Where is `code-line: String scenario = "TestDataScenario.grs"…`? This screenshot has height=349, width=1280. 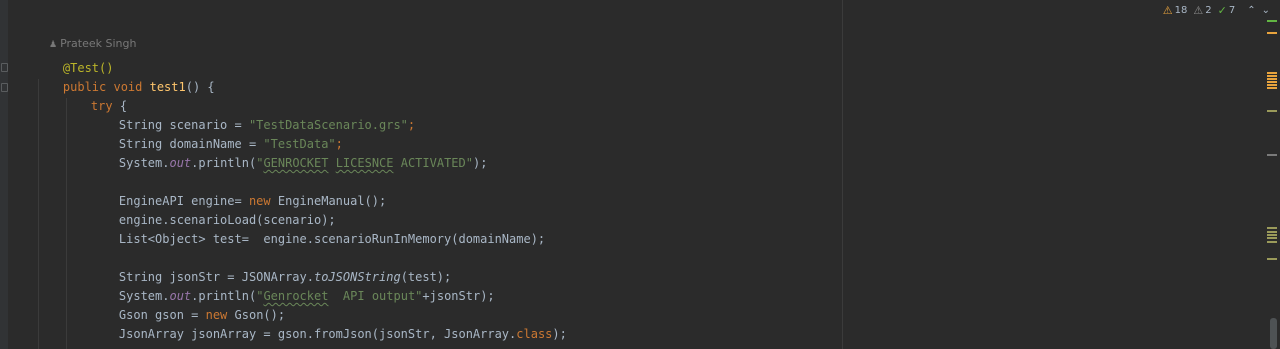 code-line: String scenario = "TestDataScenario.grs"… is located at coordinates (252, 114).